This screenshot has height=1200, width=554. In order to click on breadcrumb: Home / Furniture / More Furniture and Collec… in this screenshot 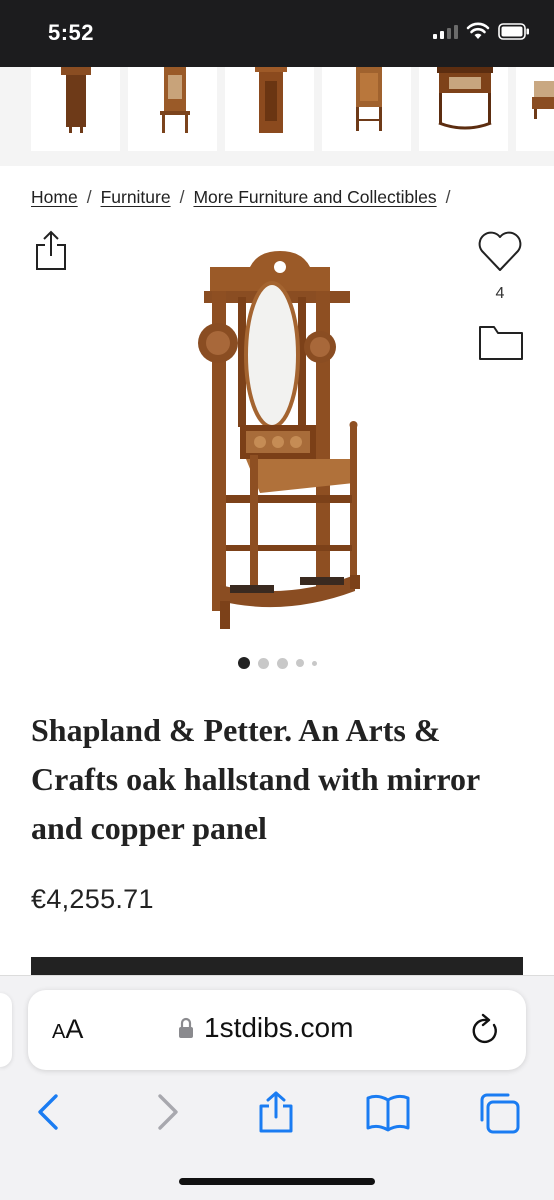, I will do `click(245, 197)`.